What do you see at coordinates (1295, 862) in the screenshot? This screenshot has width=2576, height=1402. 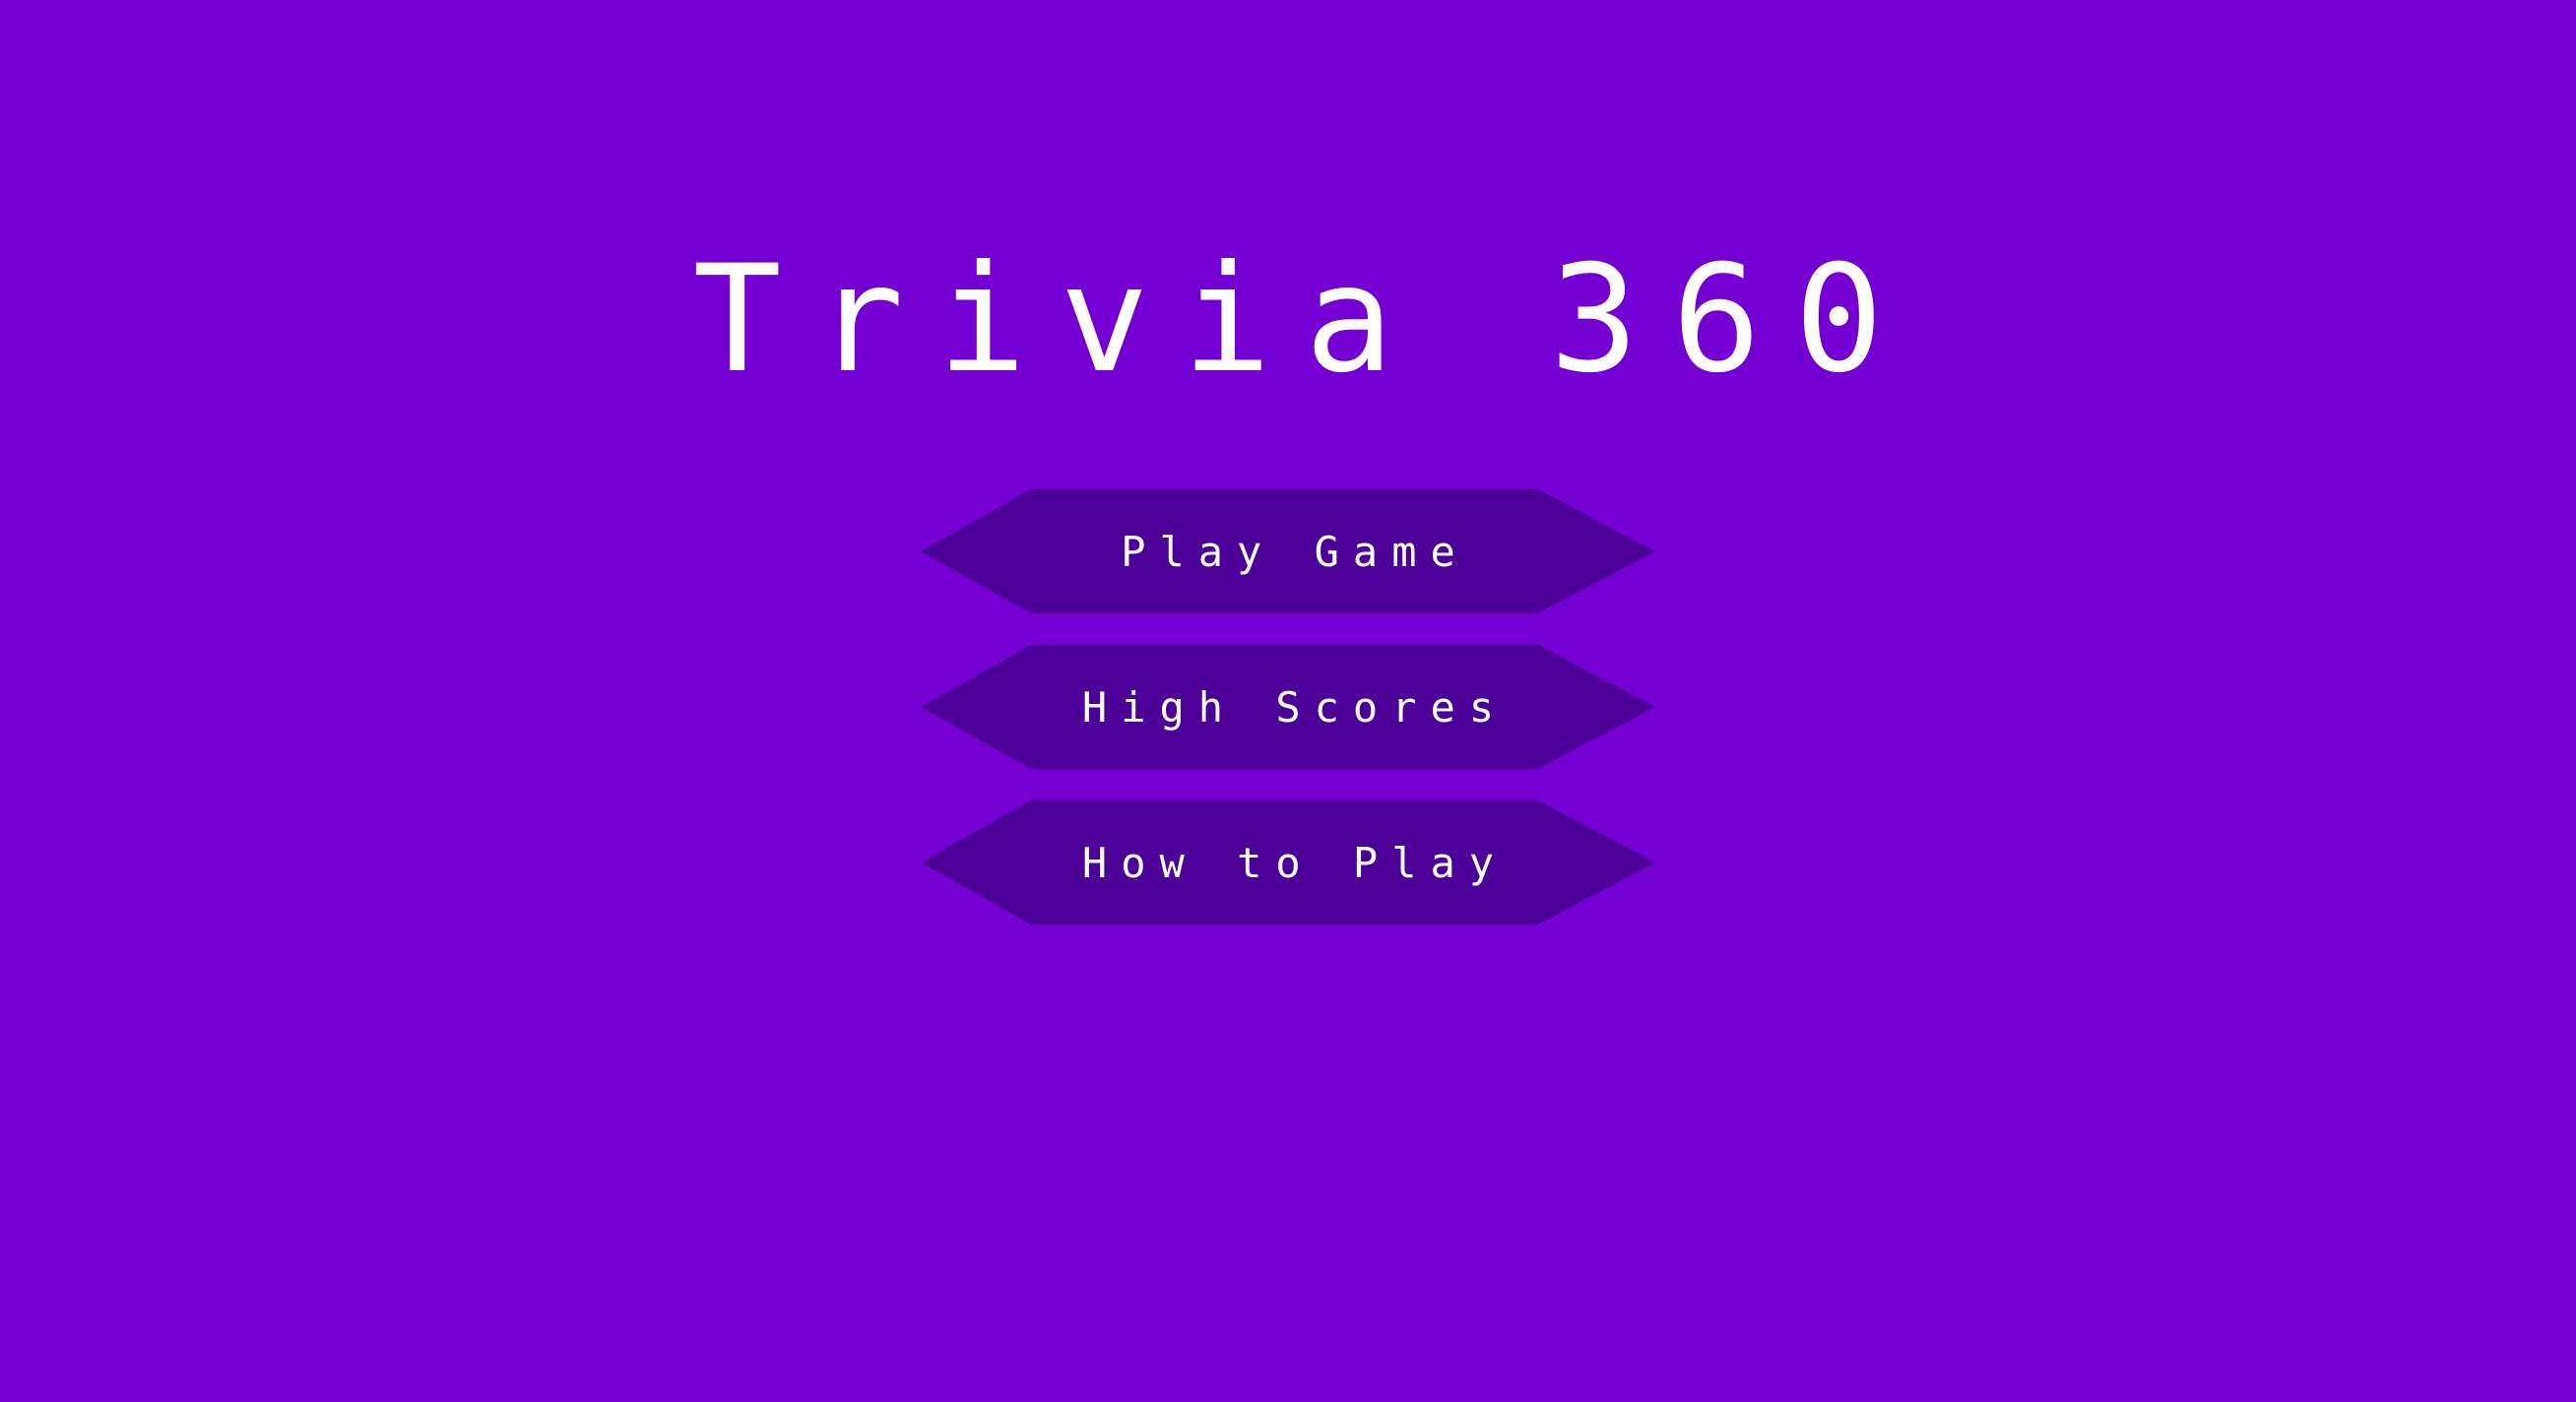 I see `how-to-play-label: How to Play` at bounding box center [1295, 862].